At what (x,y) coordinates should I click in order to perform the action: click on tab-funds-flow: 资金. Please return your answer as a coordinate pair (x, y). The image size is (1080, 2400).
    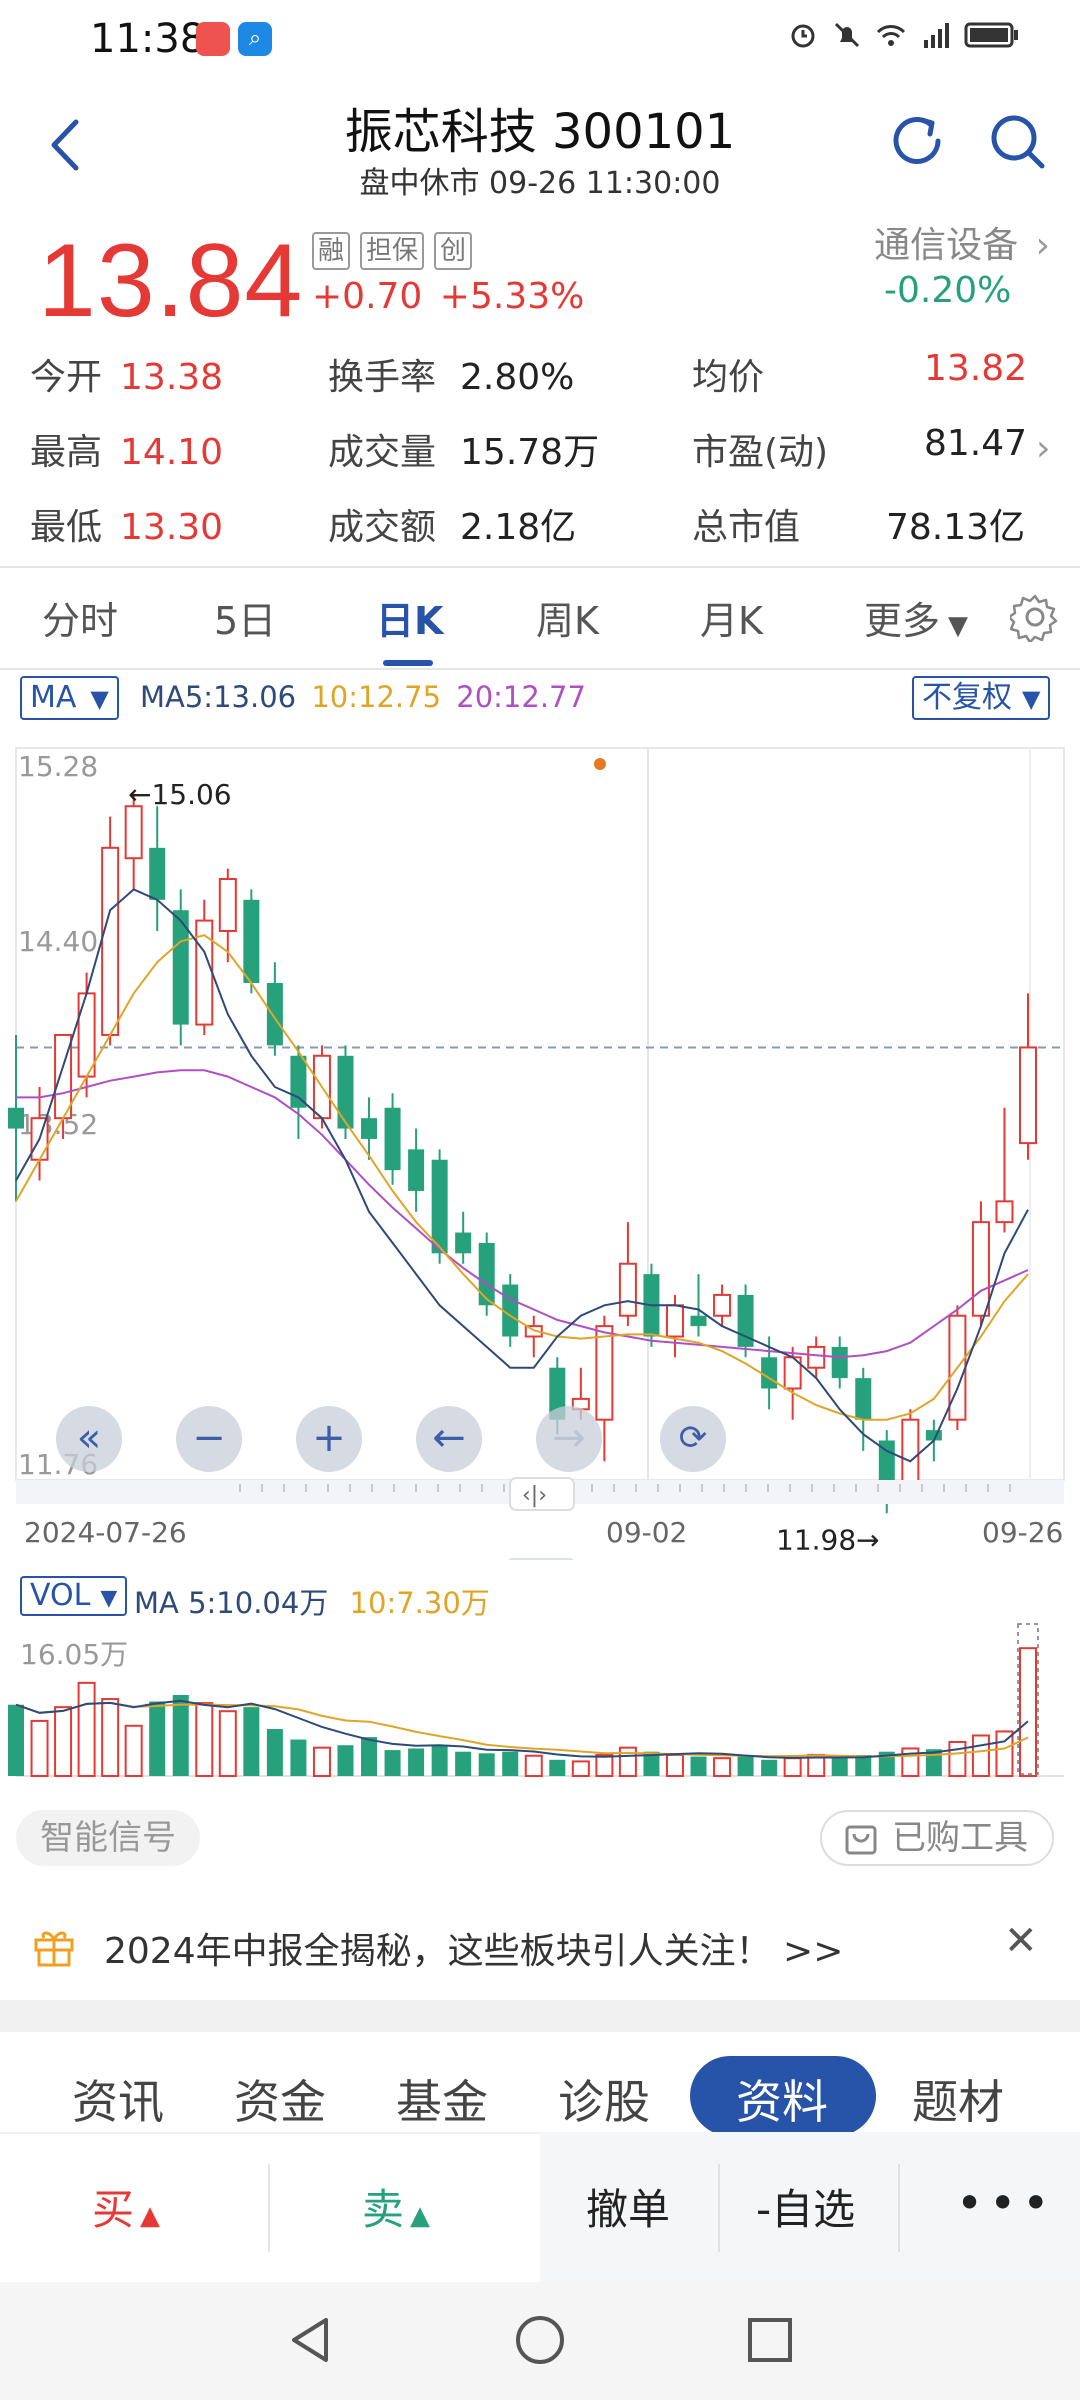
    Looking at the image, I should click on (280, 2099).